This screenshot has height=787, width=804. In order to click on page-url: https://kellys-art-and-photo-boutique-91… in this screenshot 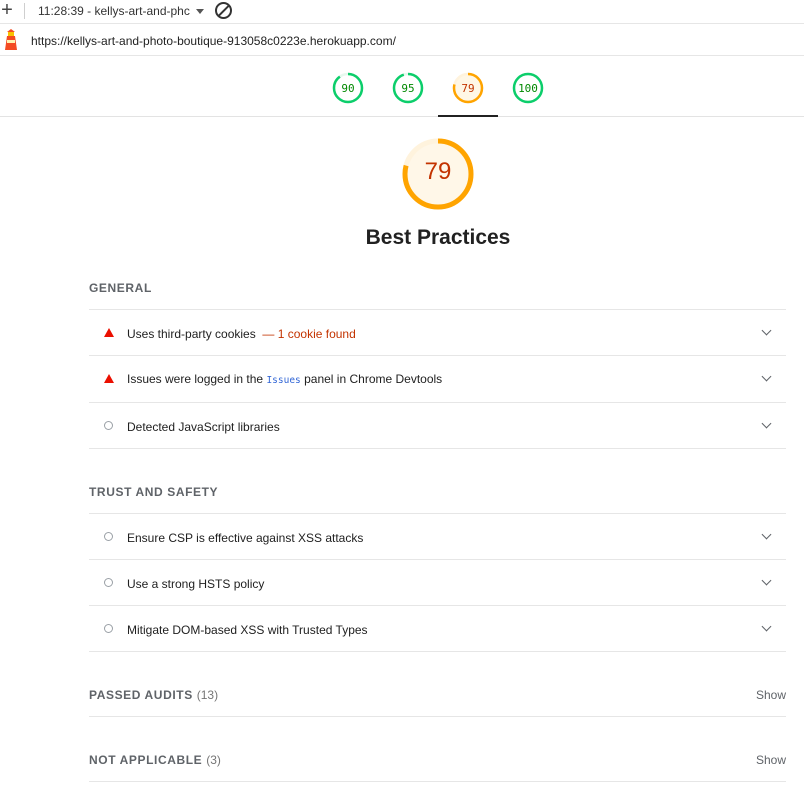, I will do `click(213, 41)`.